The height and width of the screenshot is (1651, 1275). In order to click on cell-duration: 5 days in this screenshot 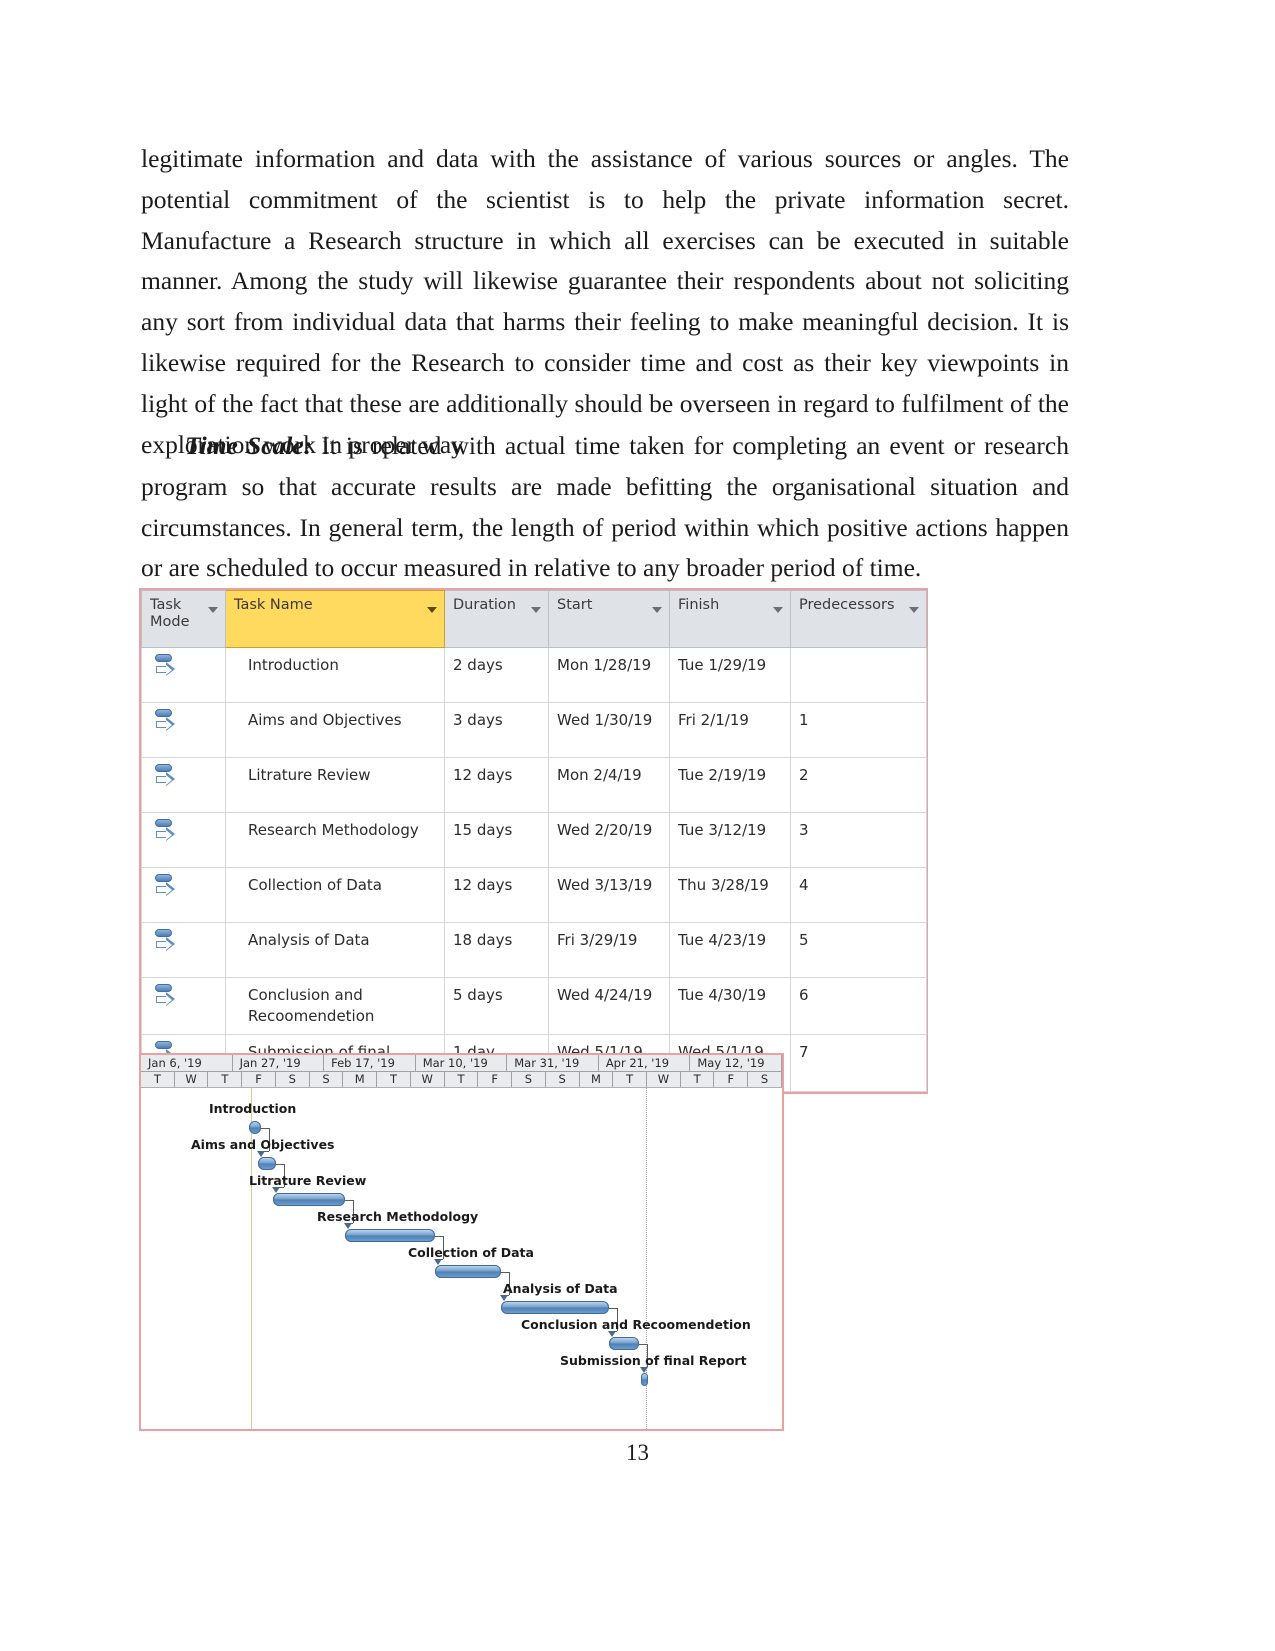, I will do `click(496, 1006)`.